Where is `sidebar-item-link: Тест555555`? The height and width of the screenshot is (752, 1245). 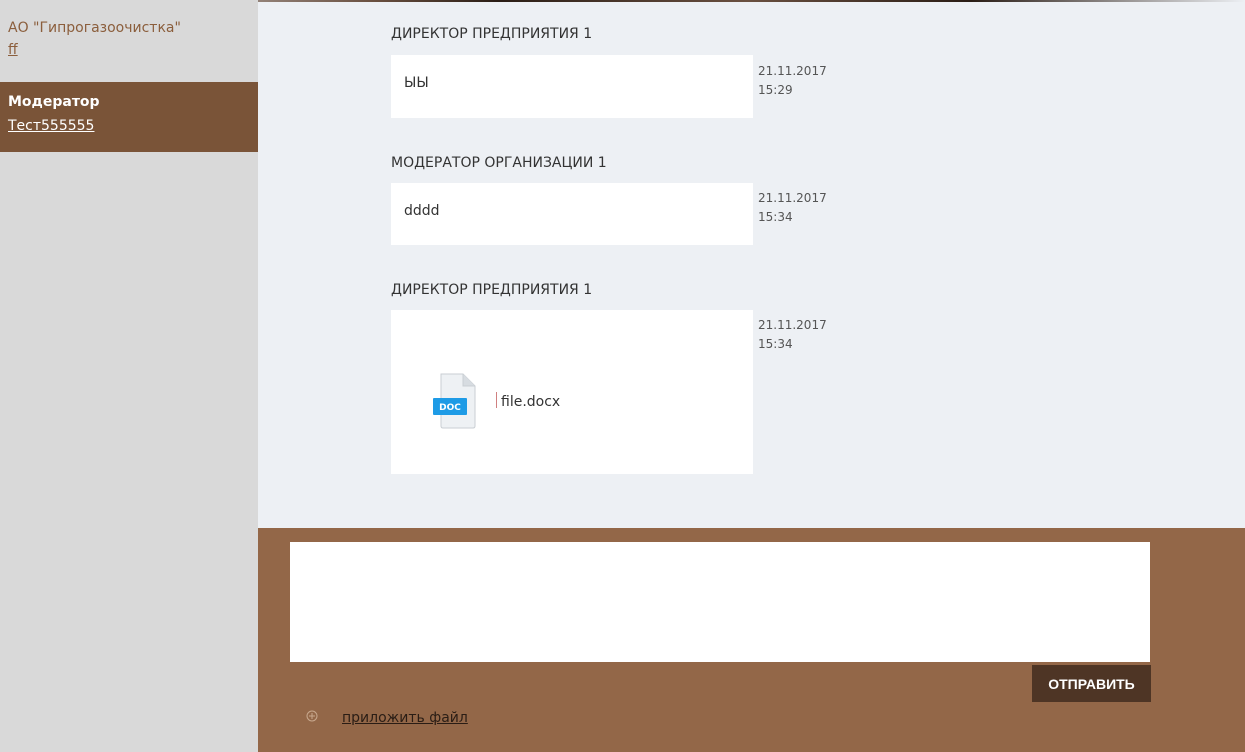 sidebar-item-link: Тест555555 is located at coordinates (51, 126).